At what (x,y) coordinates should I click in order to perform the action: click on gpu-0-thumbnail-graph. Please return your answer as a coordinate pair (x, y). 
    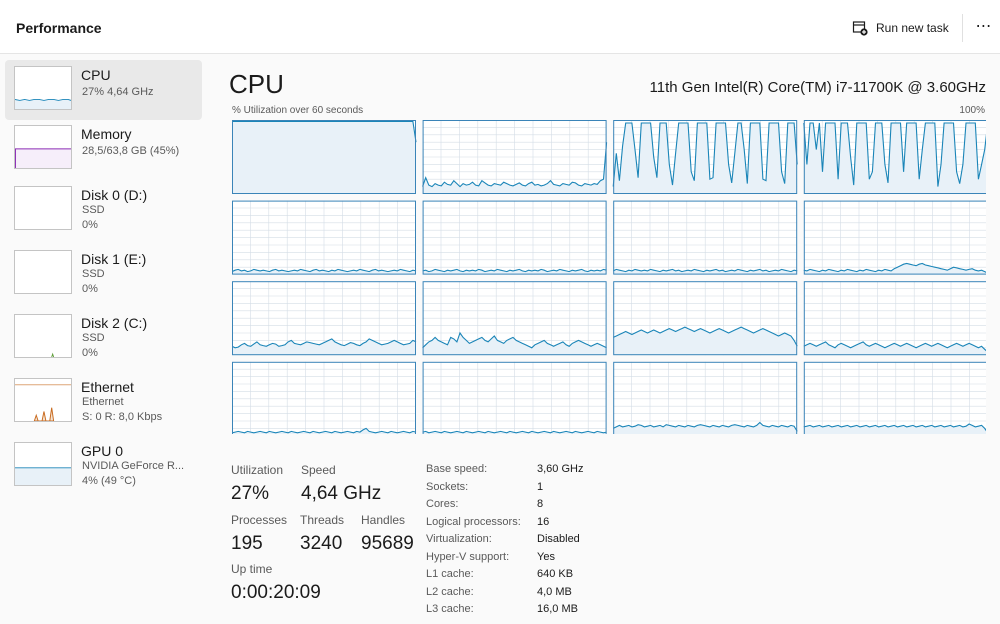
    Looking at the image, I should click on (43, 464).